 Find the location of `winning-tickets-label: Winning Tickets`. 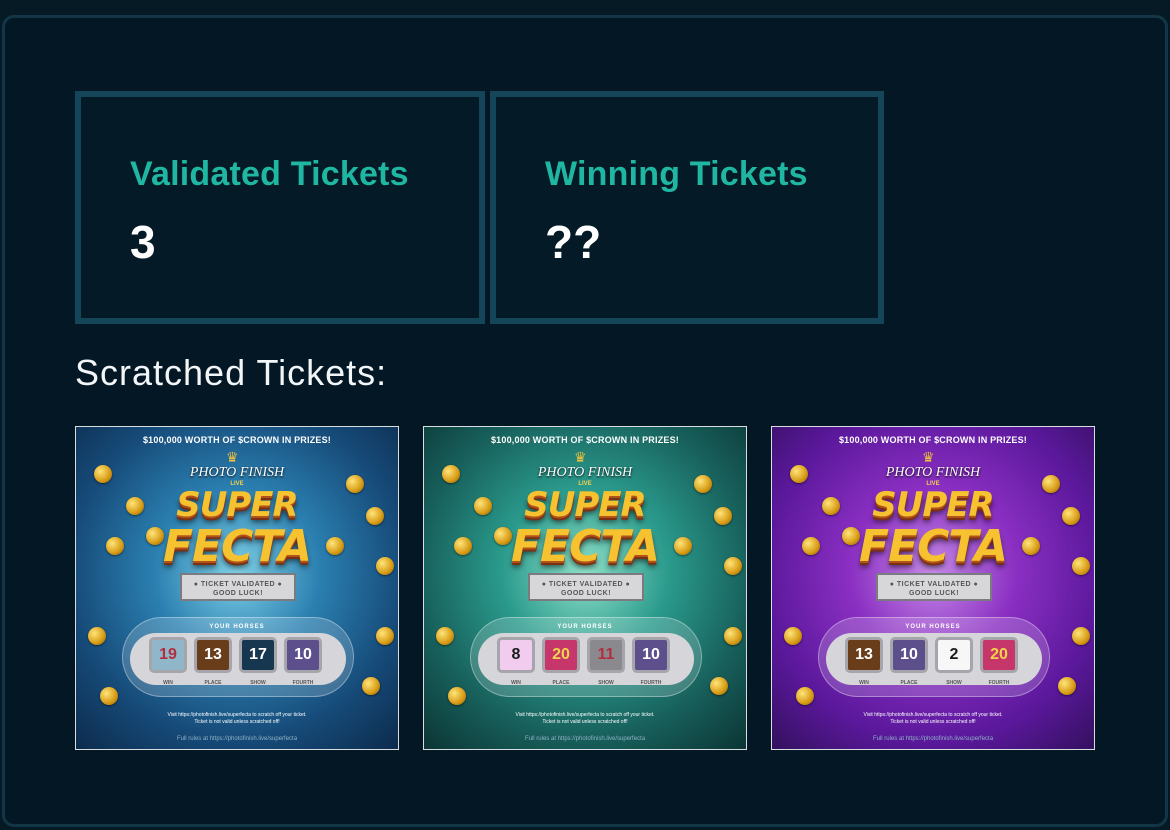

winning-tickets-label: Winning Tickets is located at coordinates (676, 174).